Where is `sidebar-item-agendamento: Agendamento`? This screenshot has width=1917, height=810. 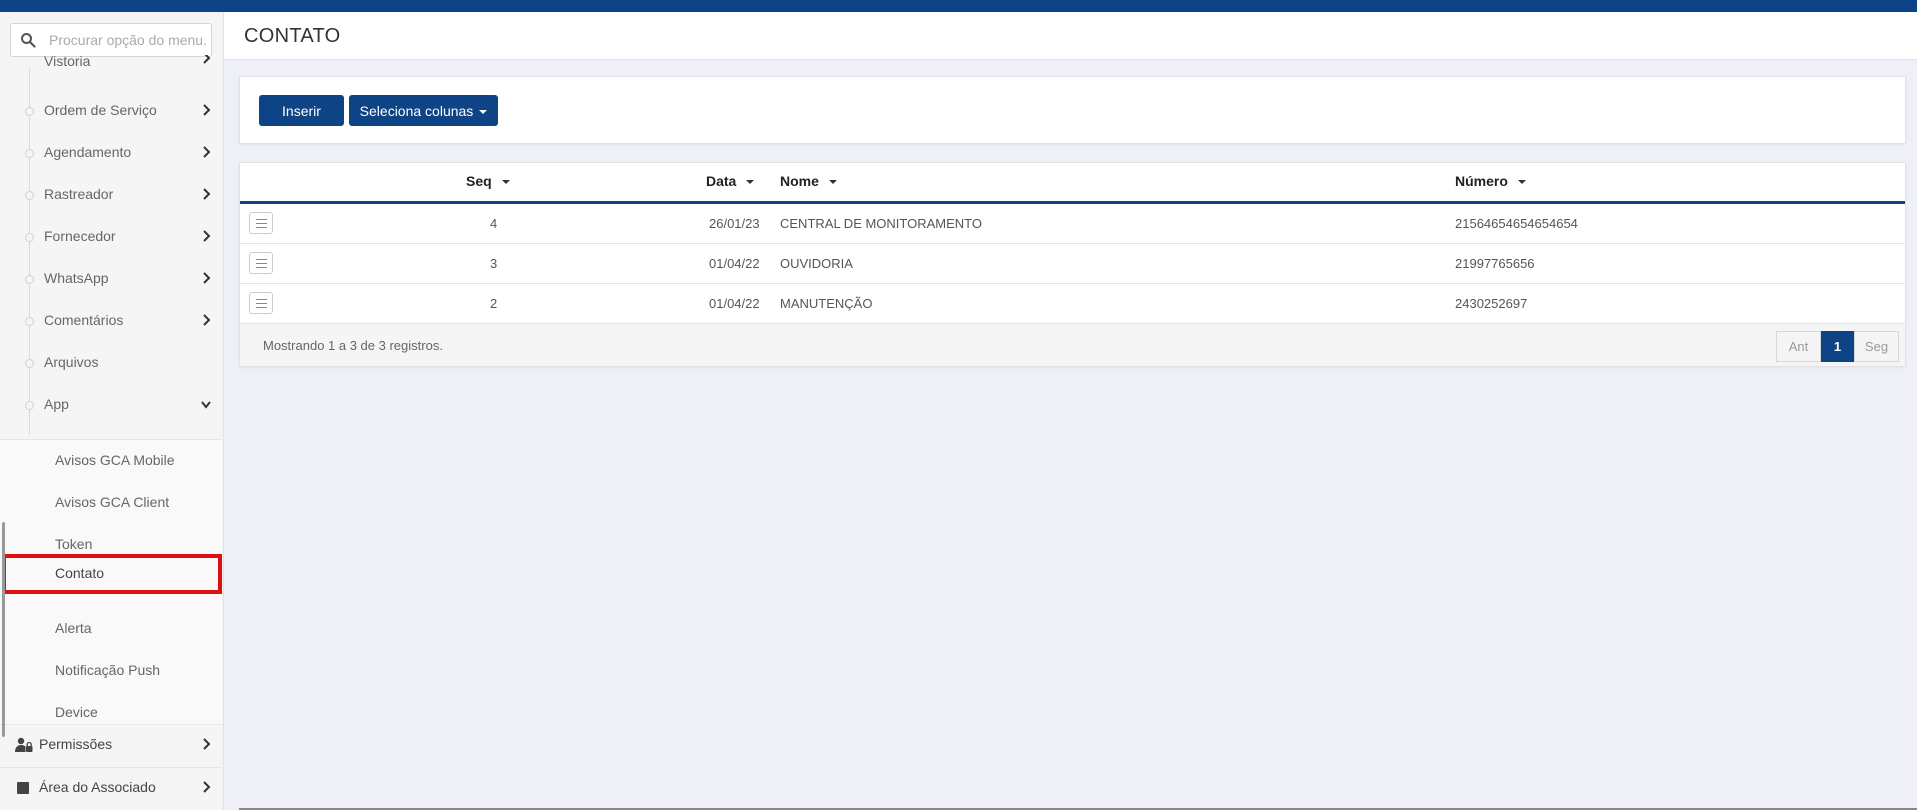 sidebar-item-agendamento: Agendamento is located at coordinates (111, 154).